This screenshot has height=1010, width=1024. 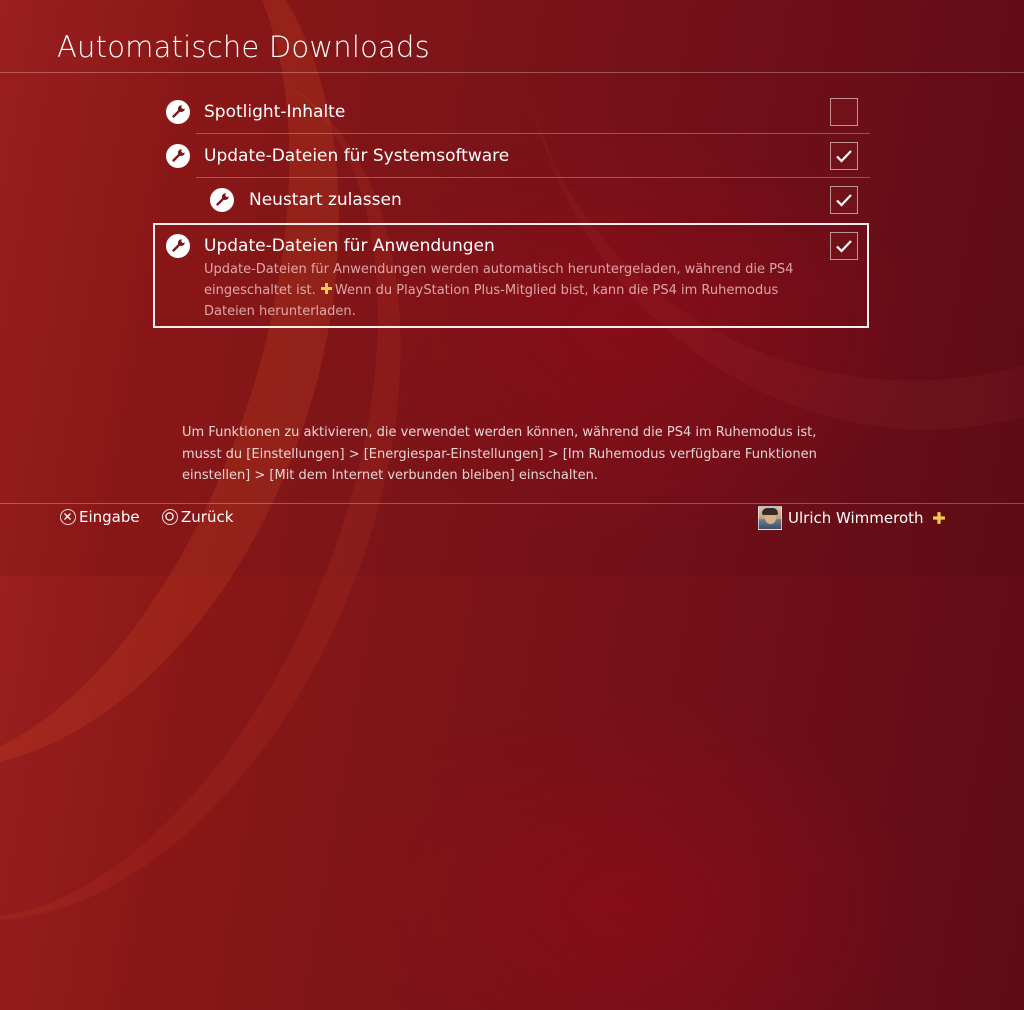 What do you see at coordinates (512, 72) in the screenshot?
I see `header-divider` at bounding box center [512, 72].